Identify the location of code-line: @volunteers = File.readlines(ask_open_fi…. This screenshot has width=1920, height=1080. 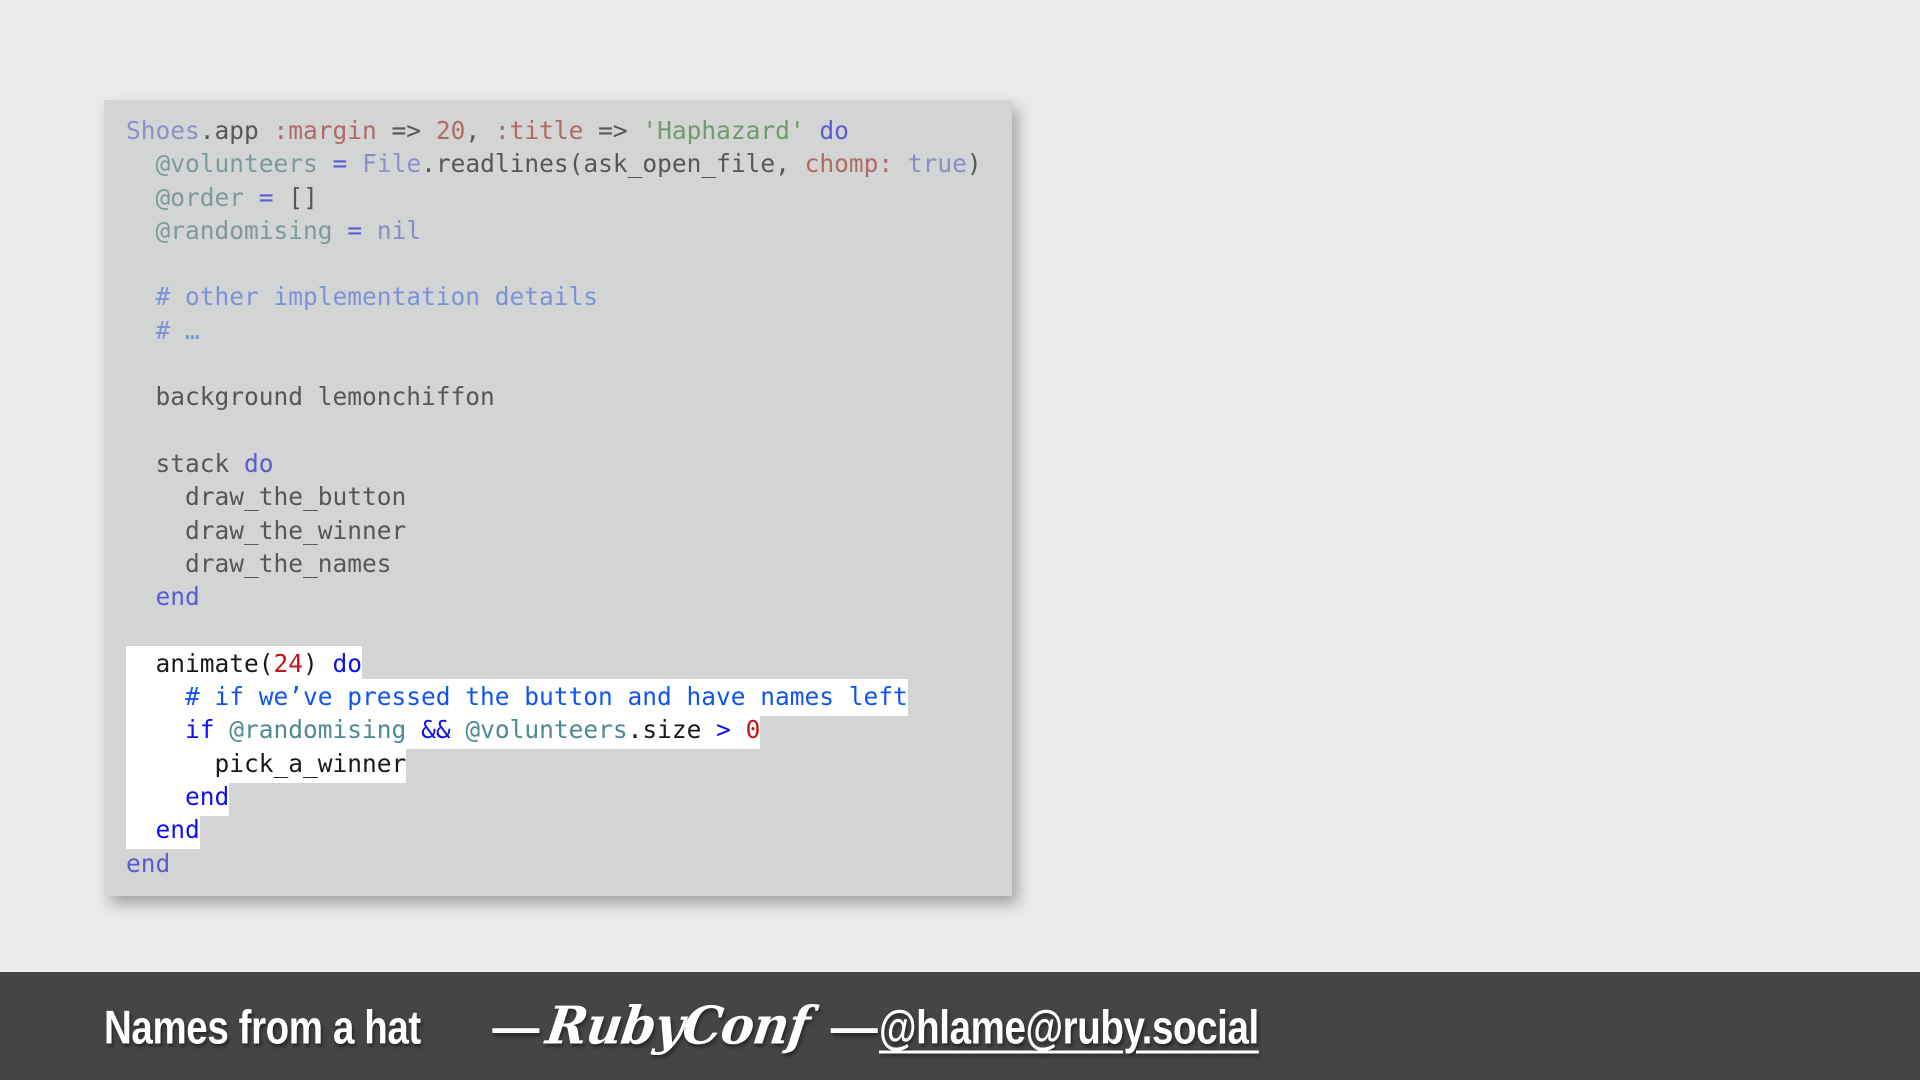
(569, 163).